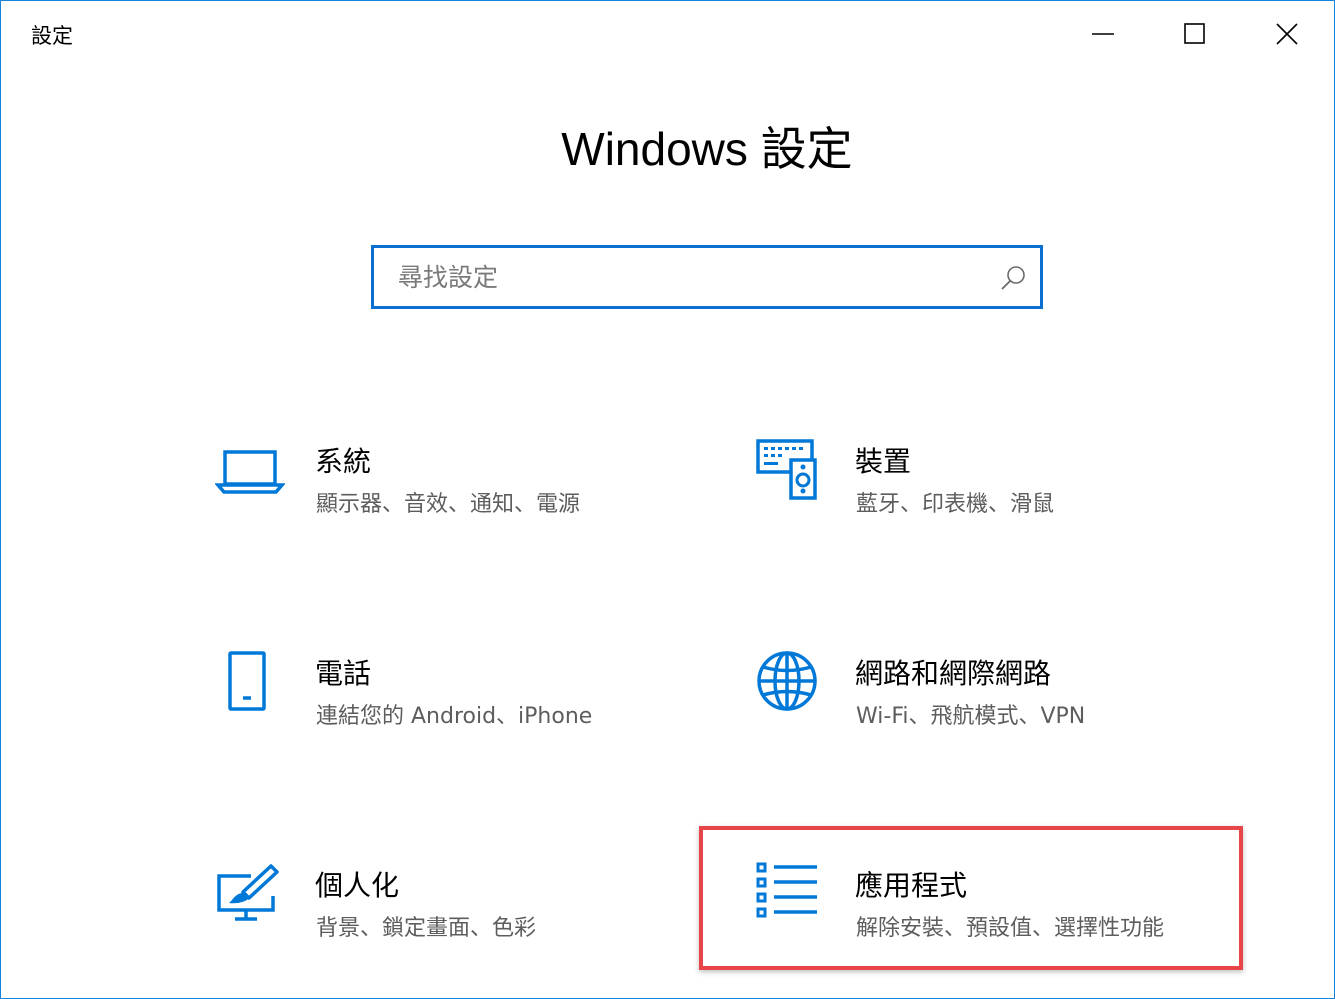  What do you see at coordinates (454, 716) in the screenshot?
I see `tile-subtitle: 連結您的 Android、iPhone` at bounding box center [454, 716].